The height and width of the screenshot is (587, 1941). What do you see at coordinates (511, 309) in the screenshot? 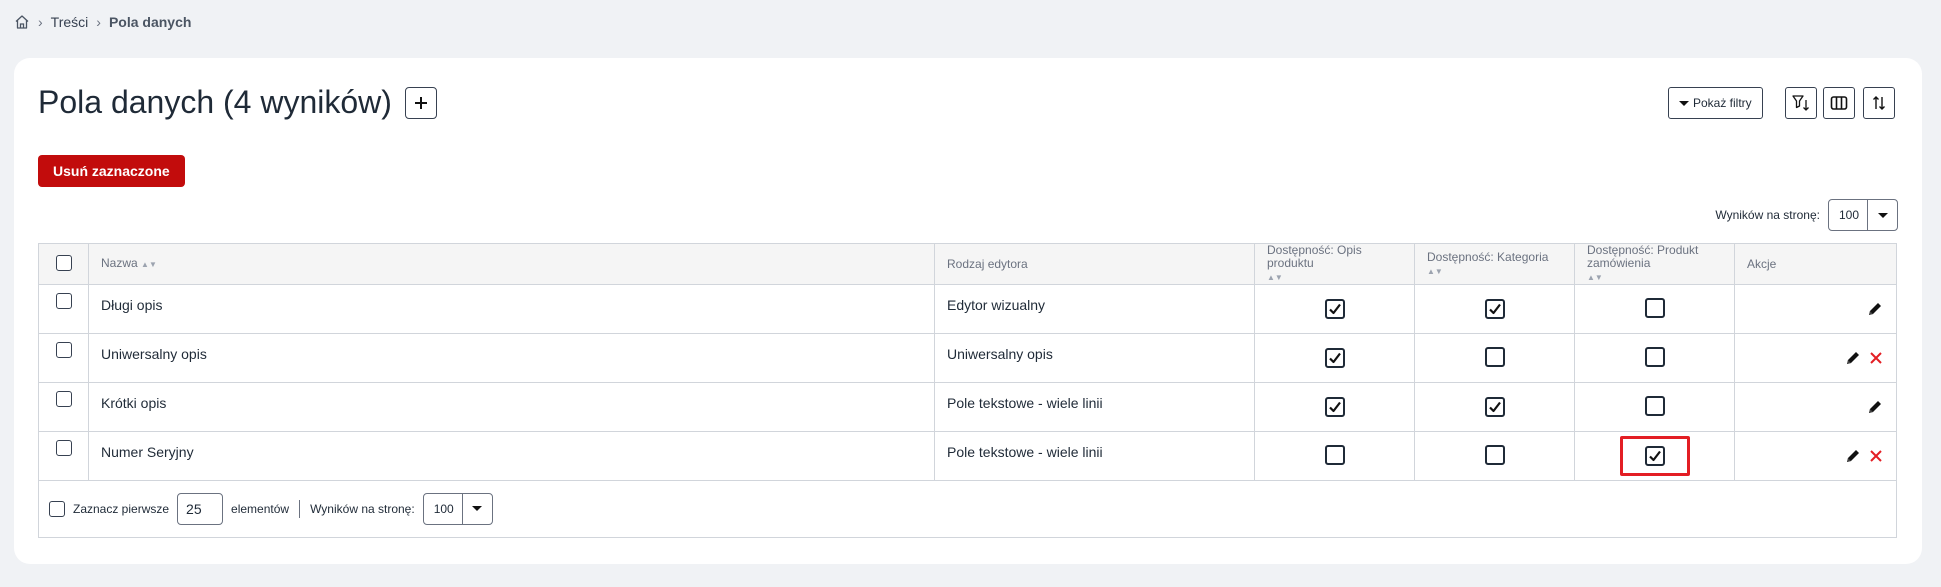
I see `row-name: Długi opis` at bounding box center [511, 309].